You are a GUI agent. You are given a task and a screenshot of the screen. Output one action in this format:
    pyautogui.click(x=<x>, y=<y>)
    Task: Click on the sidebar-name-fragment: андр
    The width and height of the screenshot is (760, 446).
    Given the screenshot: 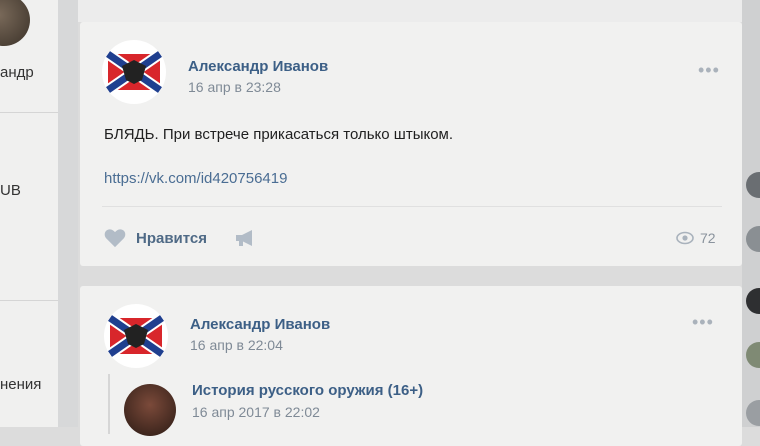 What is the action you would take?
    pyautogui.click(x=17, y=72)
    